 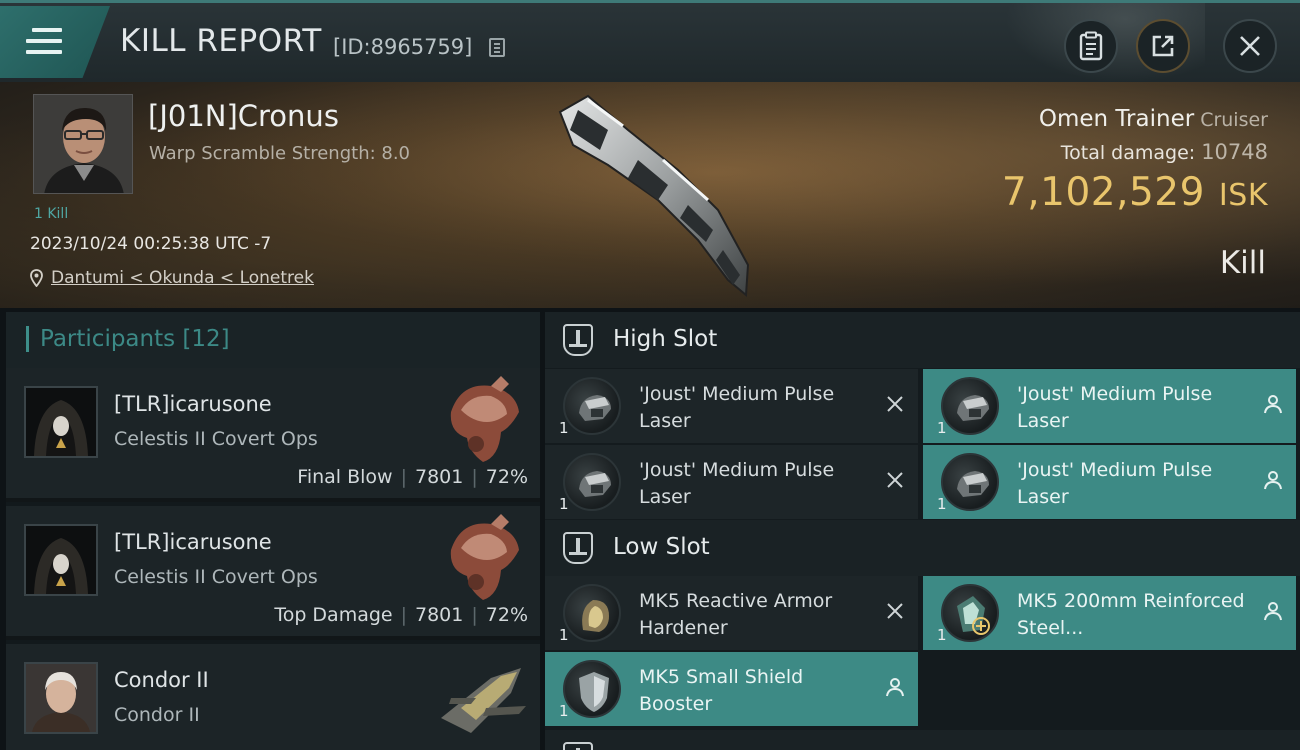 What do you see at coordinates (403, 47) in the screenshot?
I see `report-id: [ID:8965759]` at bounding box center [403, 47].